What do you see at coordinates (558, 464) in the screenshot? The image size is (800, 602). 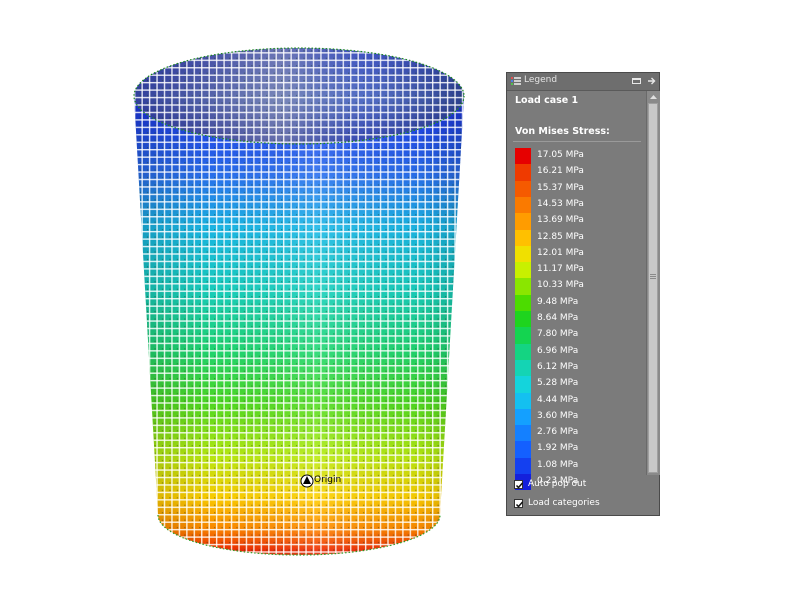 I see `scale-value-label: 1.08 MPa` at bounding box center [558, 464].